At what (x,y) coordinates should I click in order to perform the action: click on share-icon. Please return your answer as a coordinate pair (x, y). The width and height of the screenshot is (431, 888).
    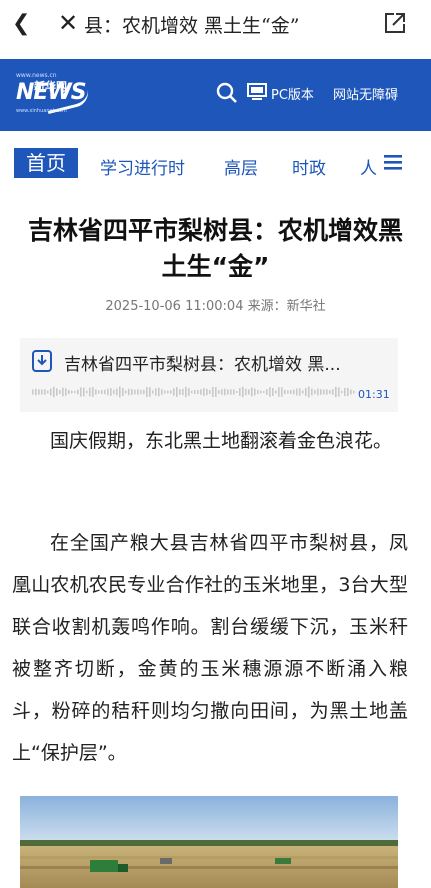
    Looking at the image, I should click on (395, 23).